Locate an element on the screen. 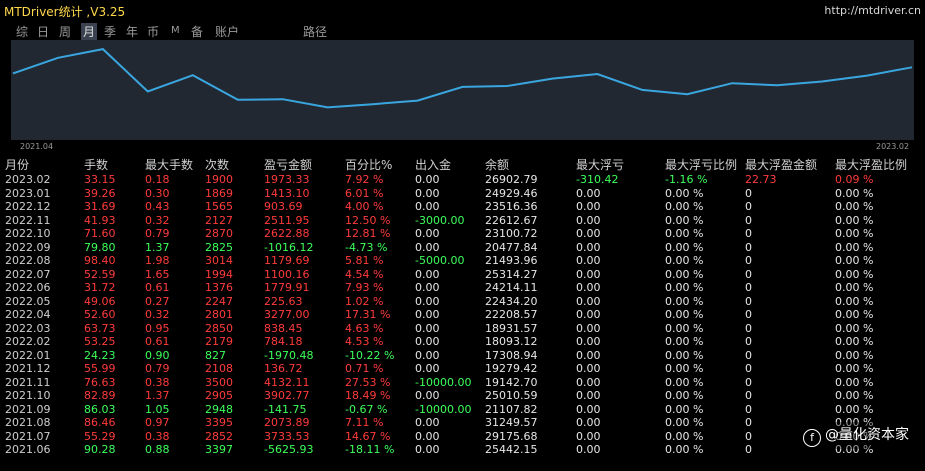 The image size is (925, 471). tab-0: 综 is located at coordinates (22, 31).